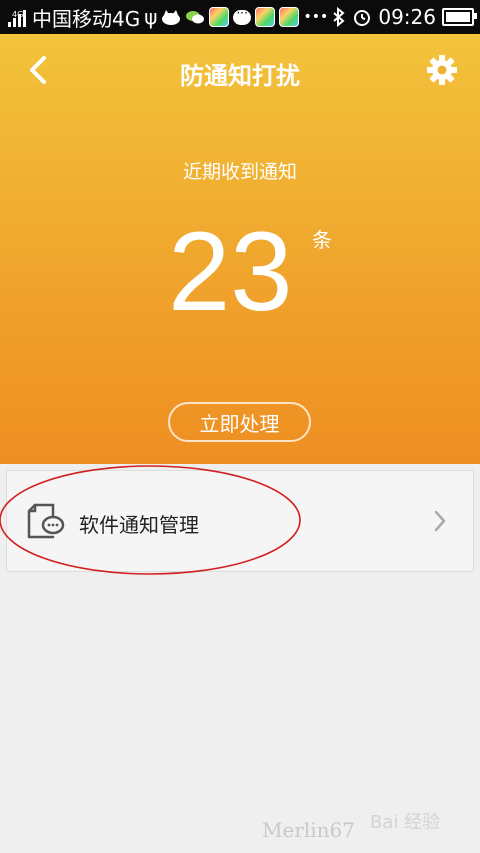 This screenshot has height=853, width=480. Describe the element at coordinates (171, 17) in the screenshot. I see `cat-icon` at that location.